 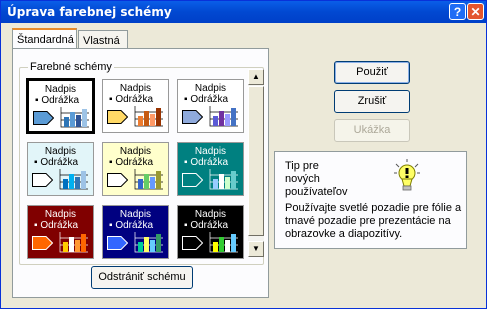 I want to click on scroll-thumb, so click(x=256, y=161).